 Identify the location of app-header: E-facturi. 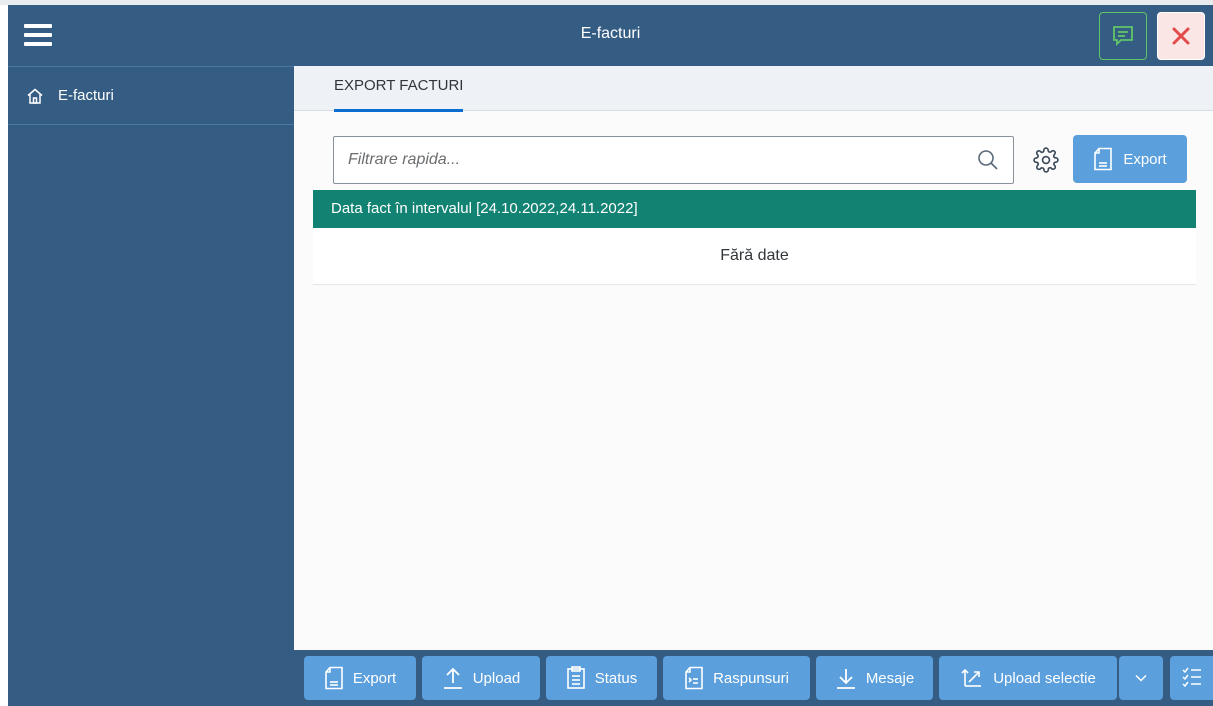
(610, 35).